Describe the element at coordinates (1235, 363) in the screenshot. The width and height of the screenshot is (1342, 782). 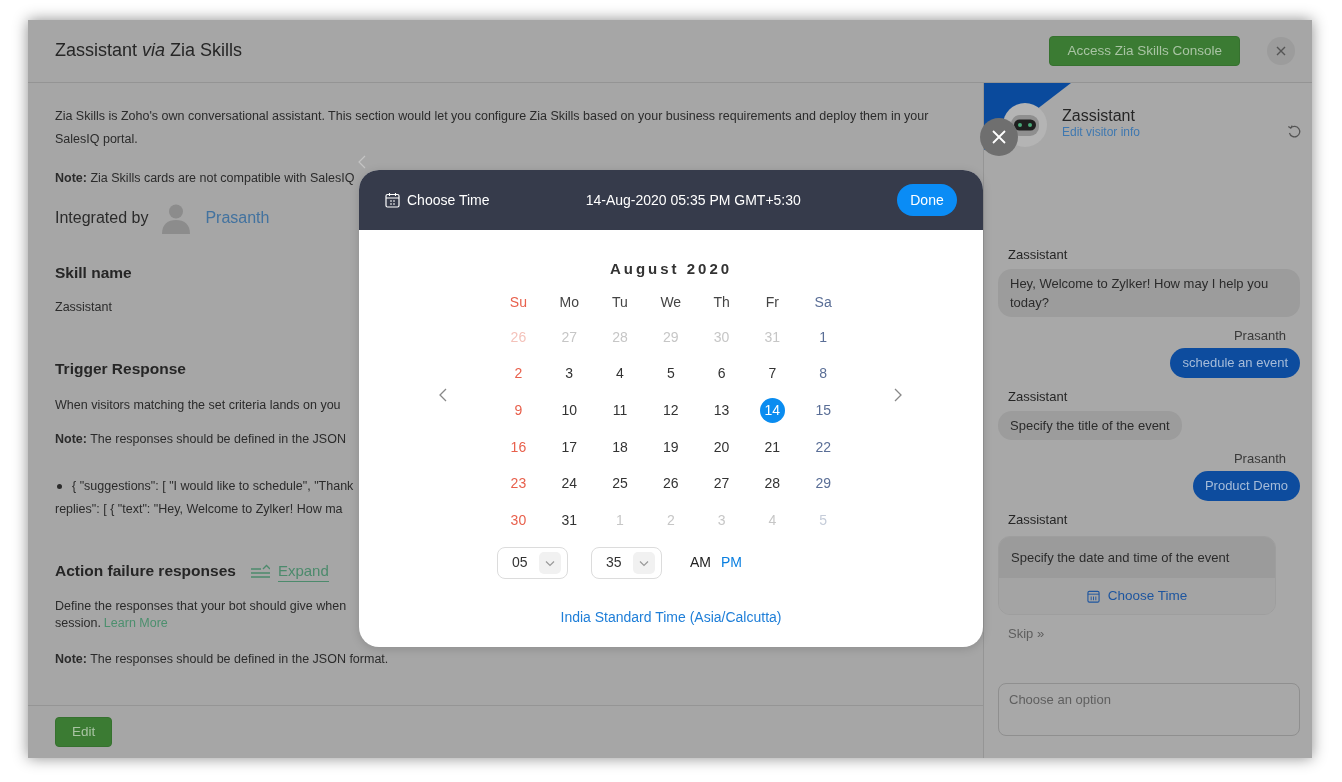
I see `message-bubble: schedule an event` at that location.